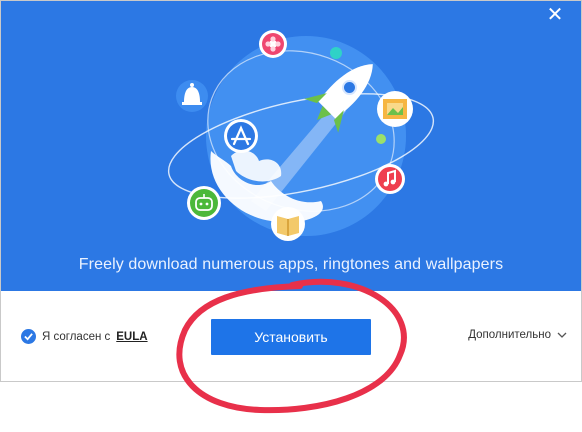 This screenshot has width=582, height=432. What do you see at coordinates (562, 335) in the screenshot?
I see `chevron-down-icon` at bounding box center [562, 335].